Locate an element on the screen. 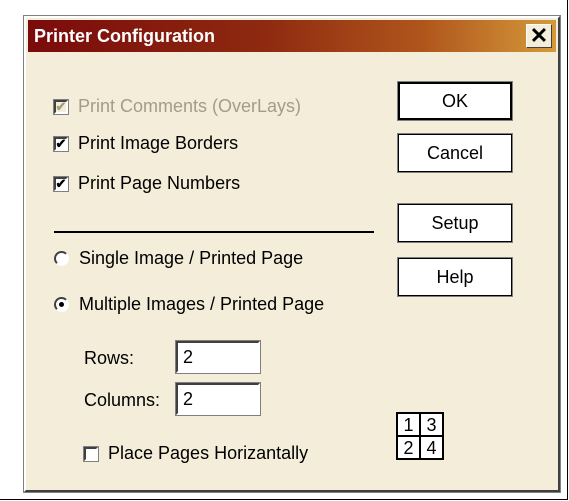  print-comments-checkbox: ✔ is located at coordinates (61, 106).